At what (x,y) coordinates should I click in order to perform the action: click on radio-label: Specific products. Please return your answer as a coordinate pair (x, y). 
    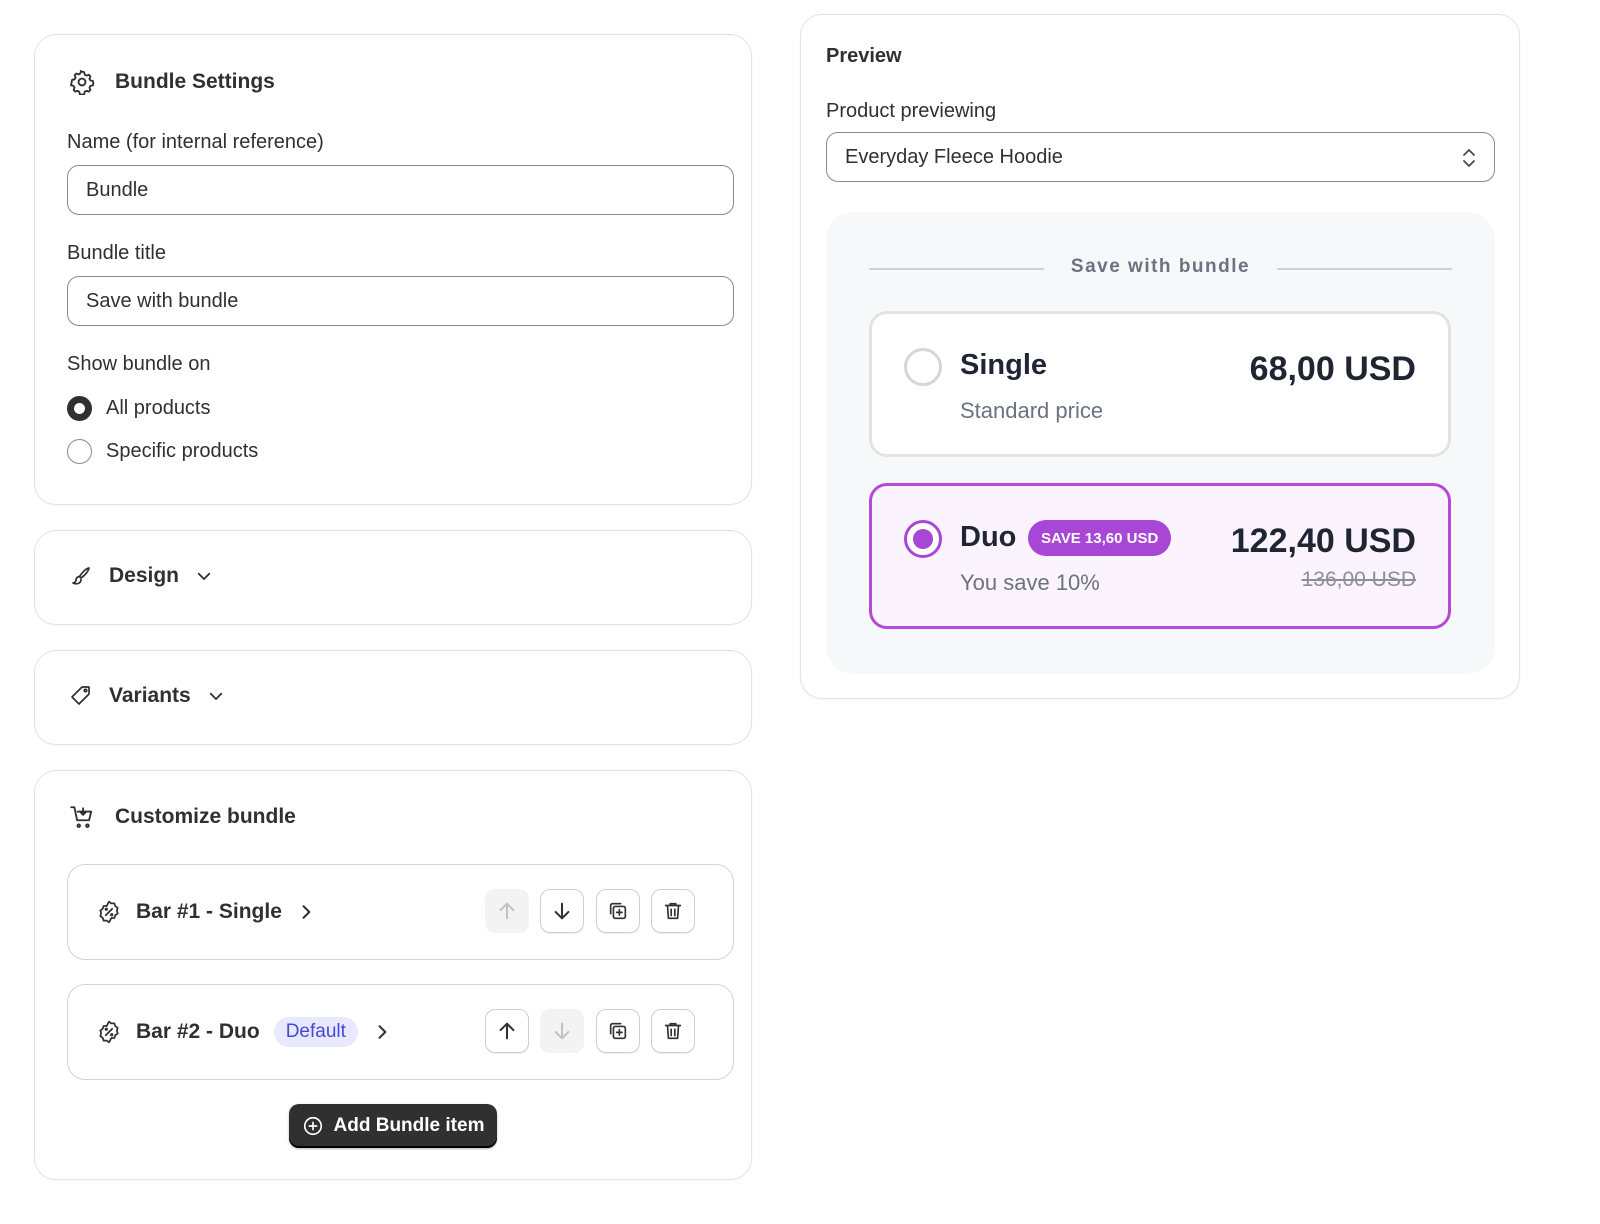
    Looking at the image, I should click on (182, 451).